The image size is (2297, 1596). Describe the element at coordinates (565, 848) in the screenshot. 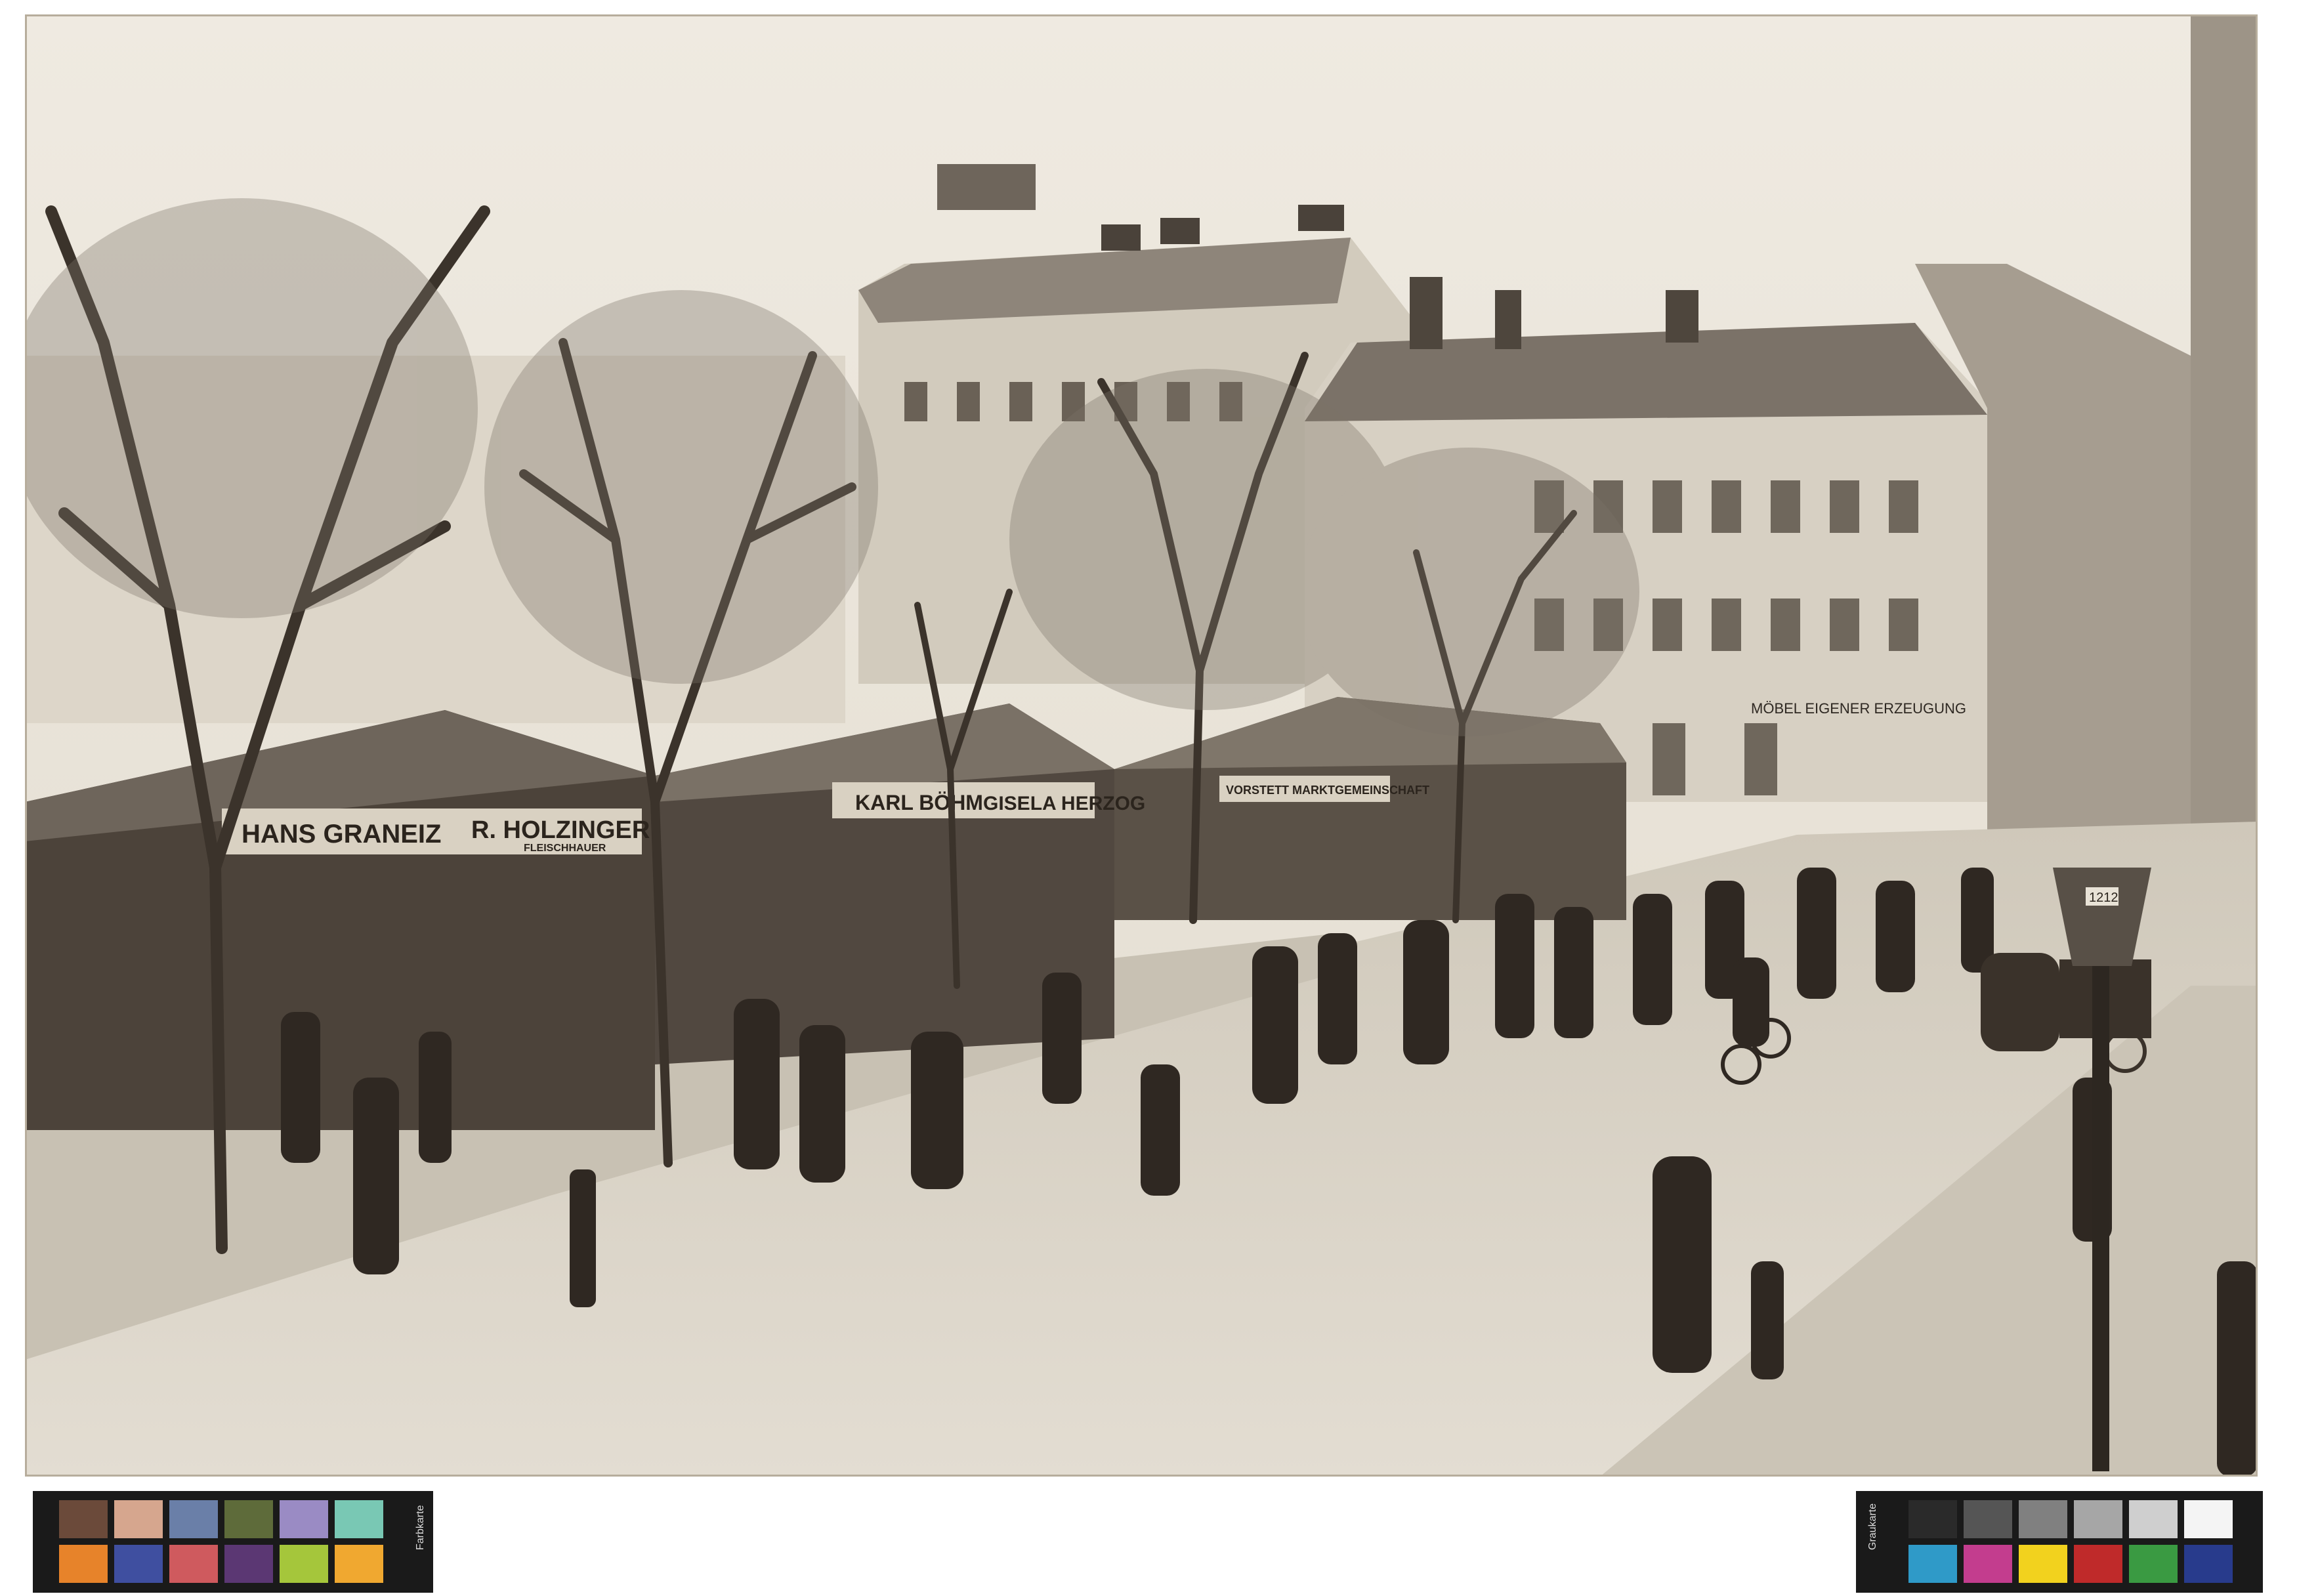

I see `sign-holzinger-sub: FLEISCHHAUER` at that location.